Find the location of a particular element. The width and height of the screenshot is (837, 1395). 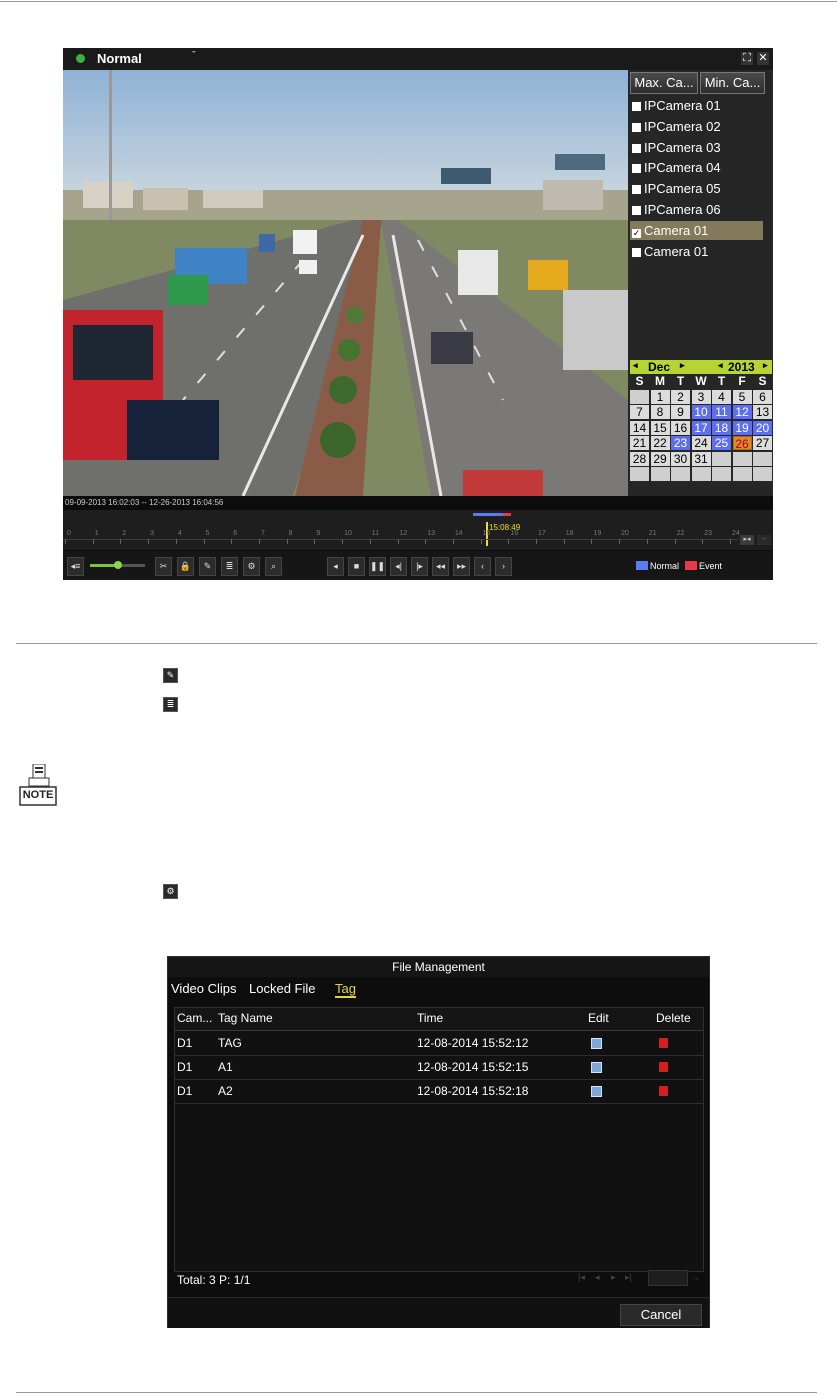

calendar-day: 30 is located at coordinates (680, 458).